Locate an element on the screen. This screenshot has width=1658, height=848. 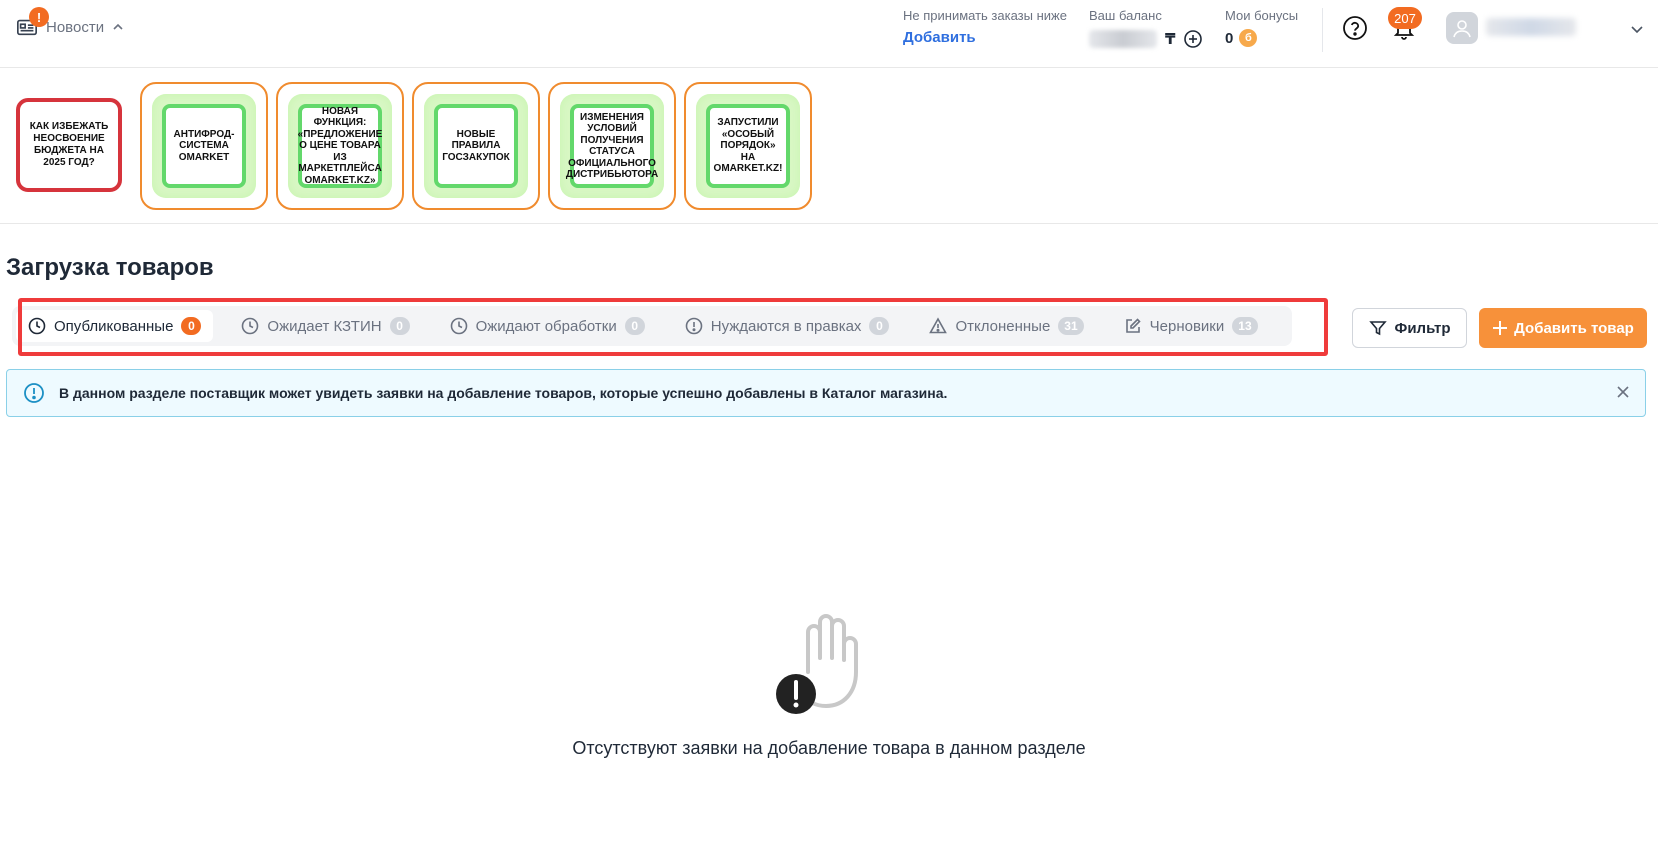
story-text: АНТИФРОД-СИСТЕМА OMARKET is located at coordinates (204, 145).